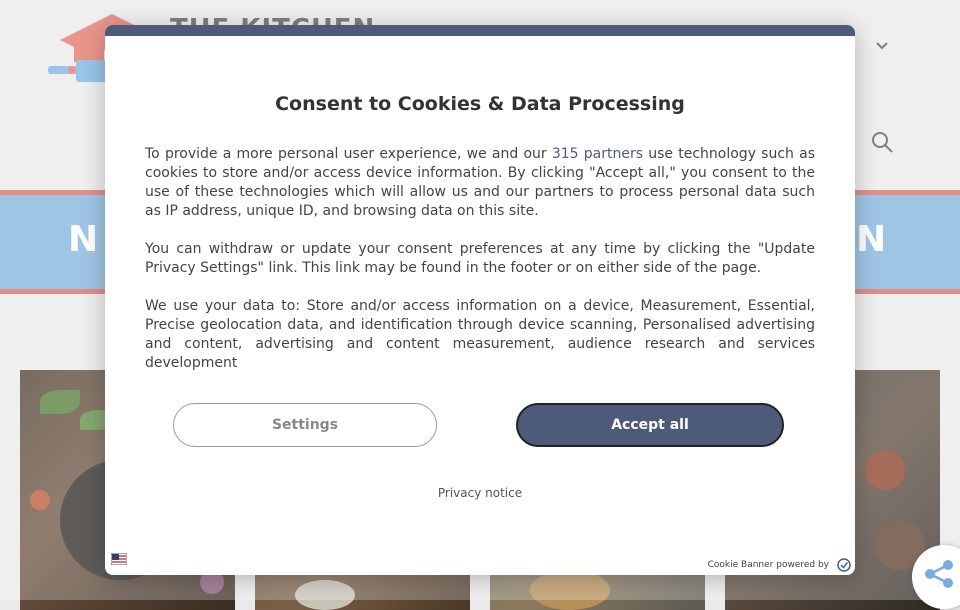  I want to click on powered-by-text: Cookie Banner powered by, so click(768, 565).